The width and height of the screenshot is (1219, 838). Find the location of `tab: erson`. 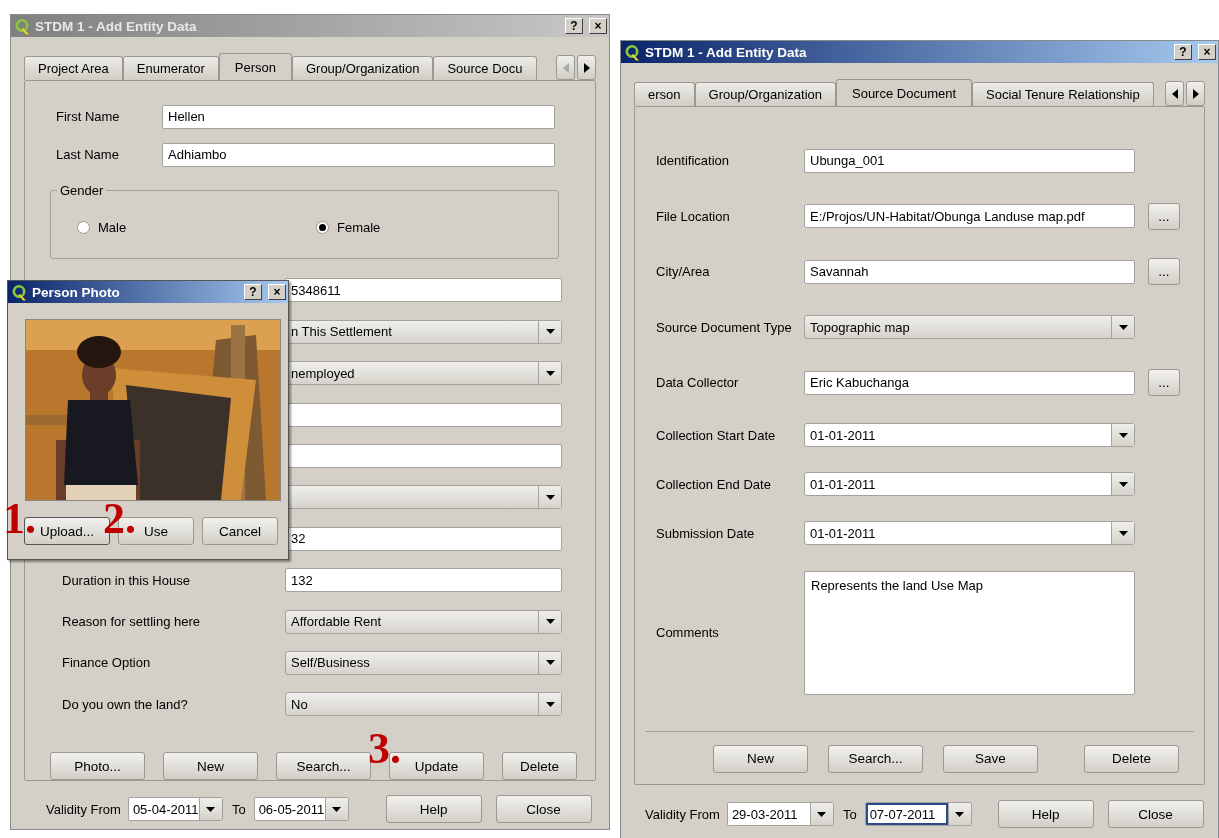

tab: erson is located at coordinates (664, 94).